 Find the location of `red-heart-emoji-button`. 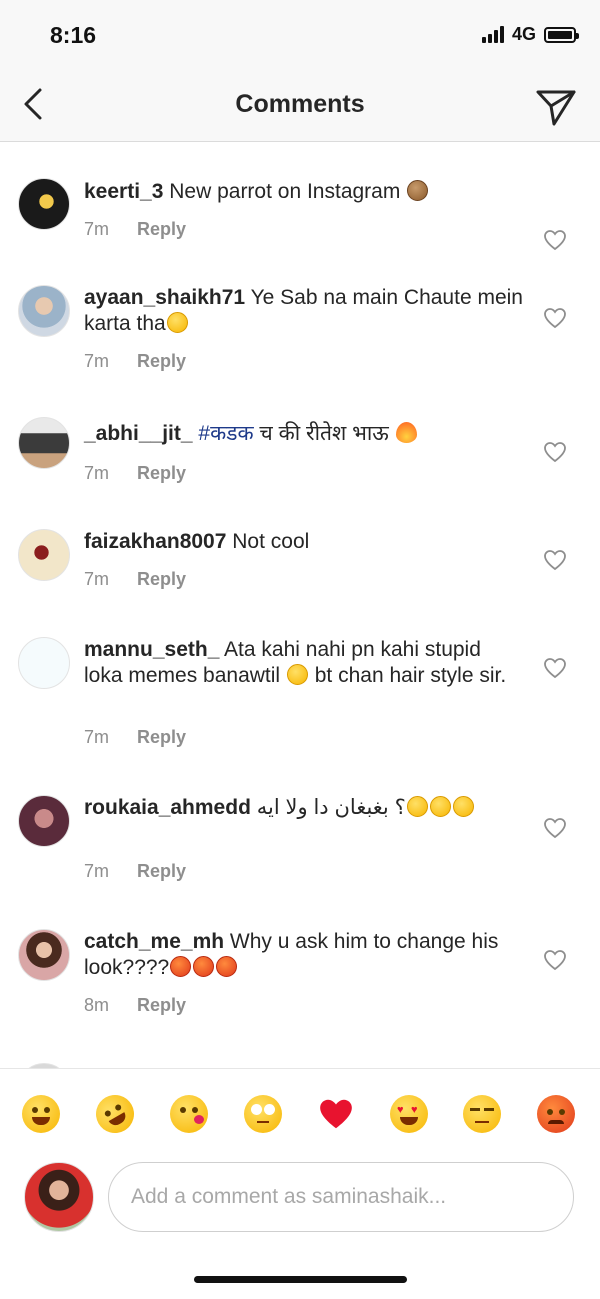

red-heart-emoji-button is located at coordinates (336, 1114).